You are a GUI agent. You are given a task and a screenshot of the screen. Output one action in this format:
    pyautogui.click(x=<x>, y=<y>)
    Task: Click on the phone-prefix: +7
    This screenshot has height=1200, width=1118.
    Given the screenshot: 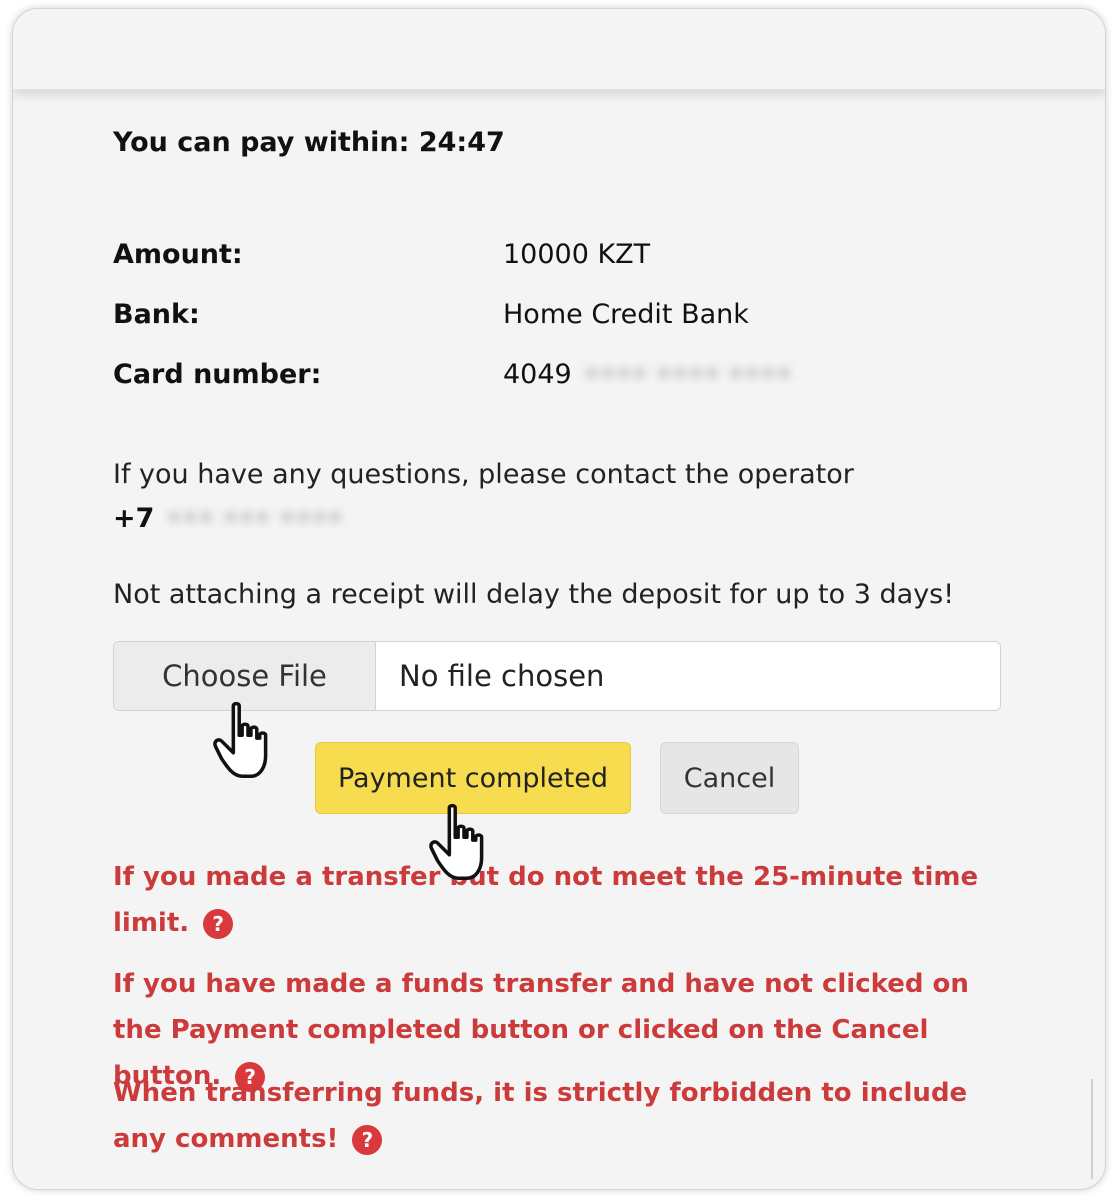 What is the action you would take?
    pyautogui.click(x=134, y=518)
    